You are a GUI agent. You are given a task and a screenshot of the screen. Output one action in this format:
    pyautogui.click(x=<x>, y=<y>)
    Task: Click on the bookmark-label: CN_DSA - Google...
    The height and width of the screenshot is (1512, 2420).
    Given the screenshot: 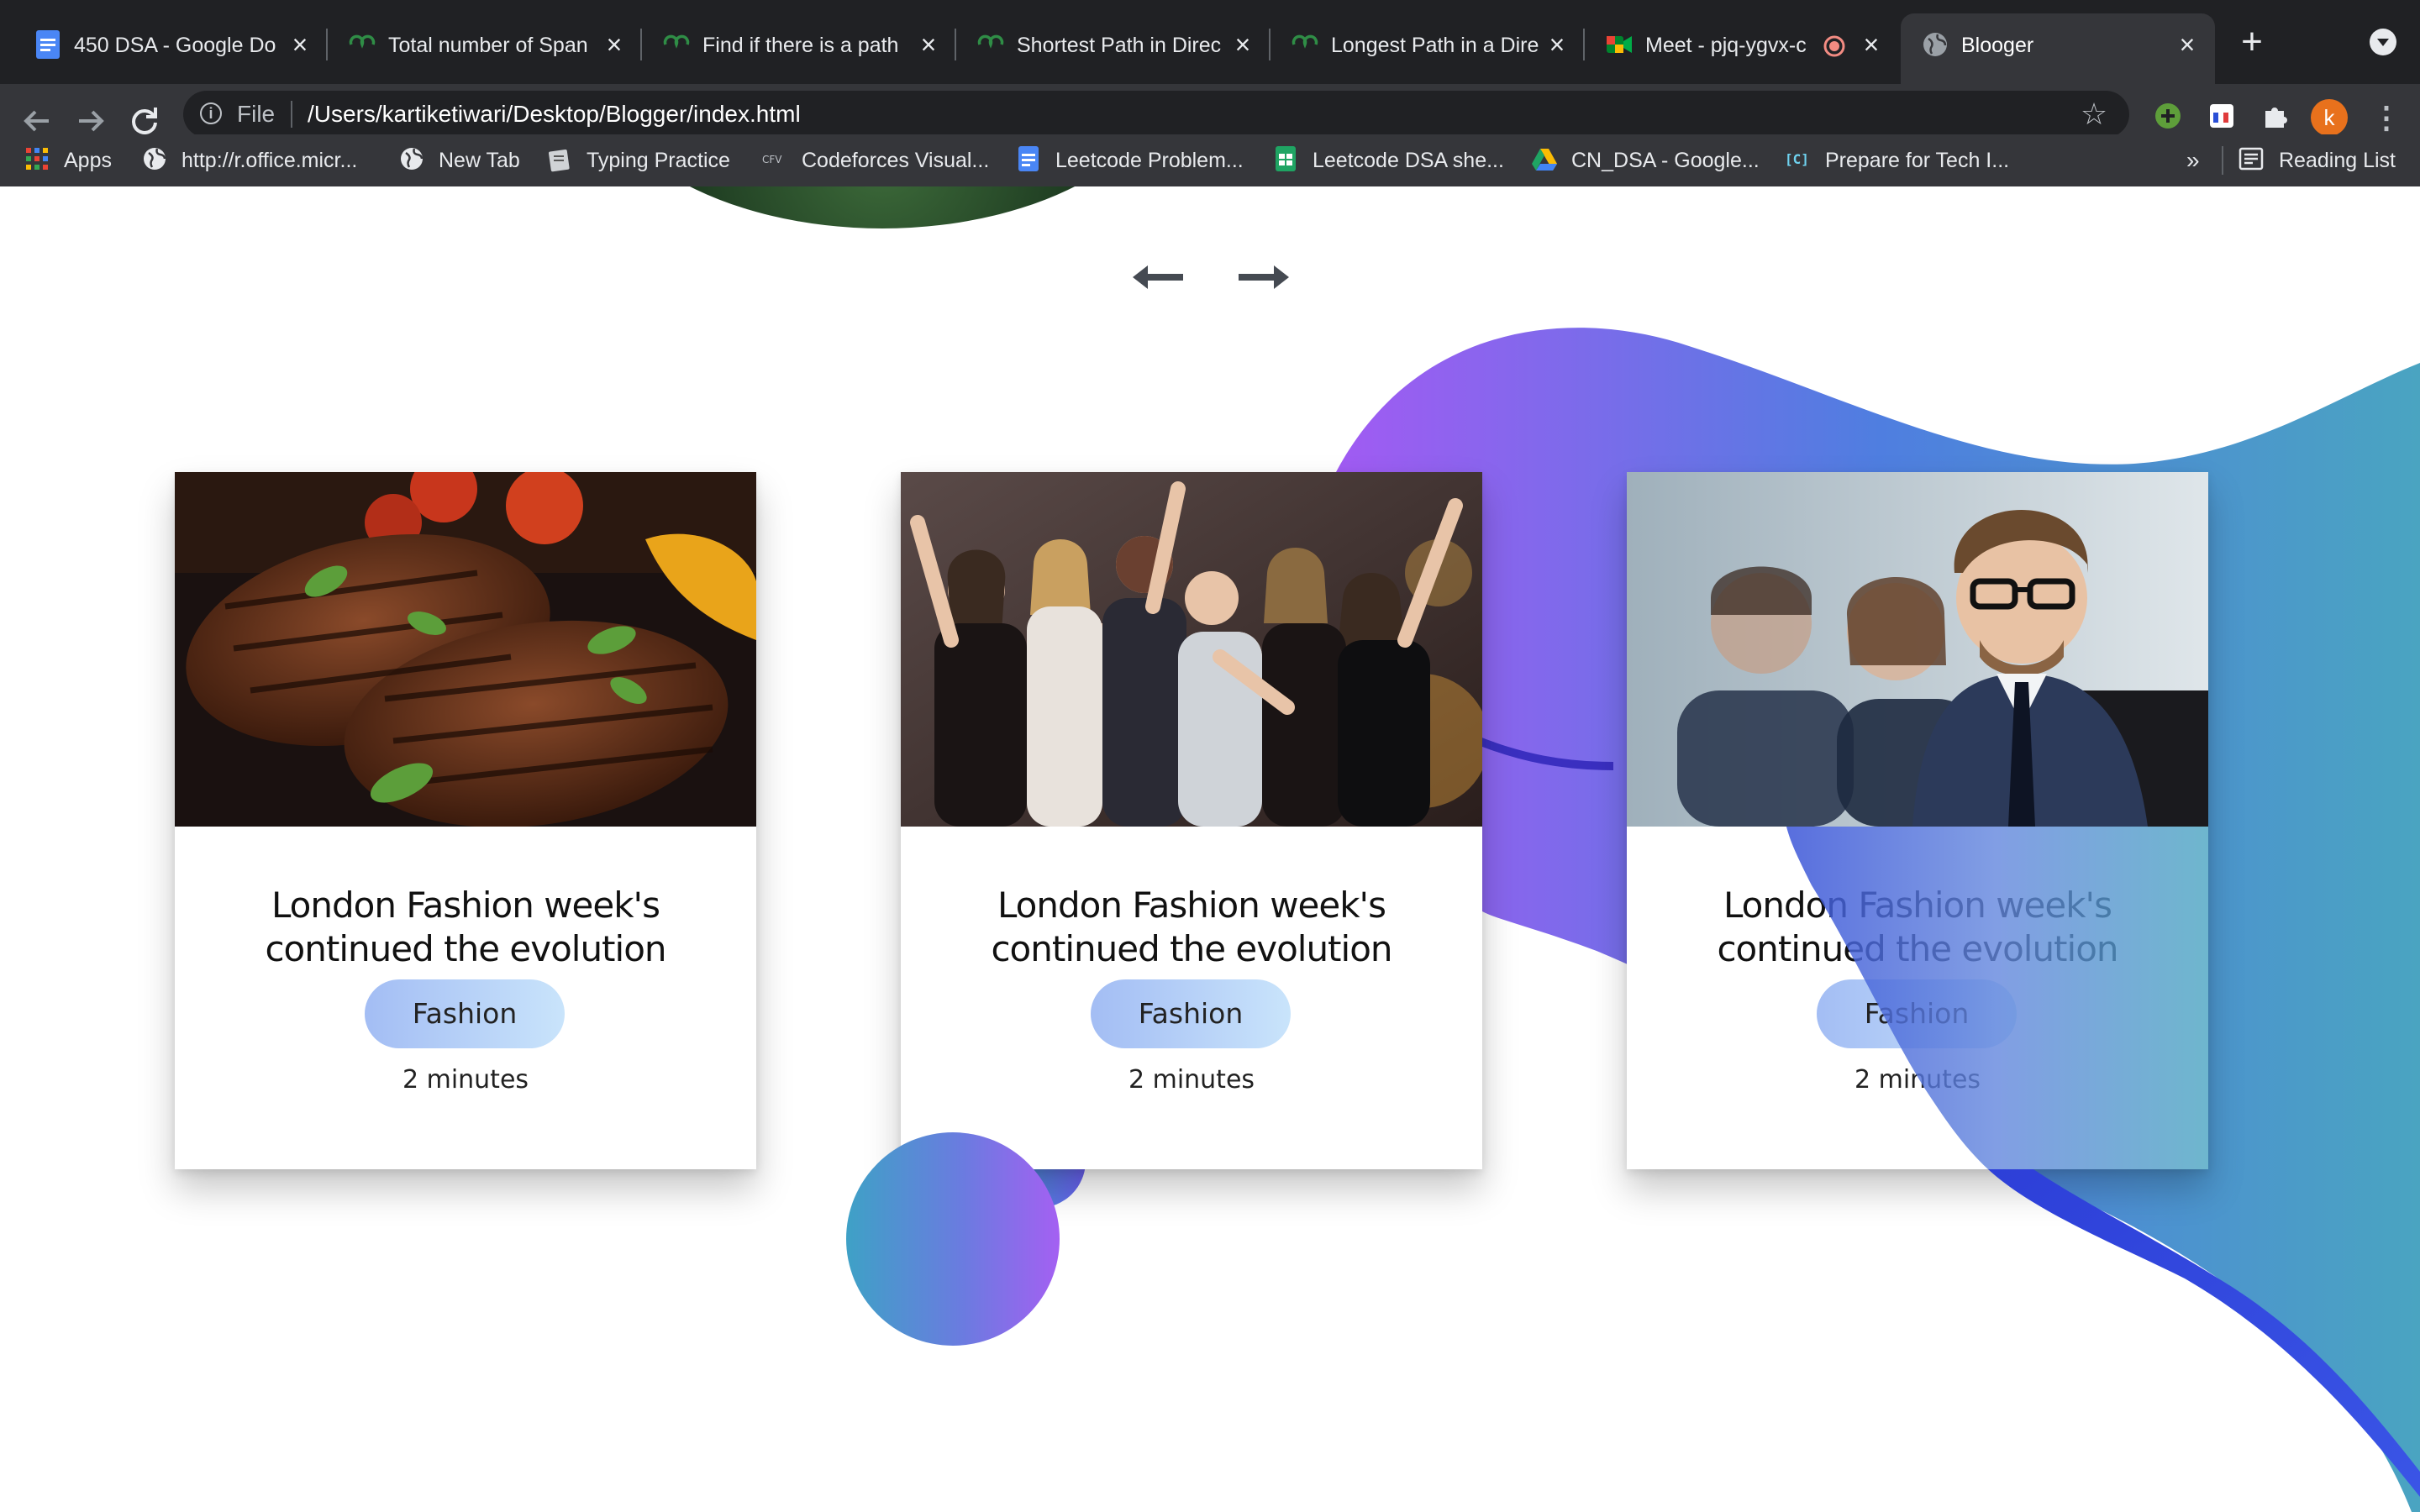 What is the action you would take?
    pyautogui.click(x=1665, y=160)
    